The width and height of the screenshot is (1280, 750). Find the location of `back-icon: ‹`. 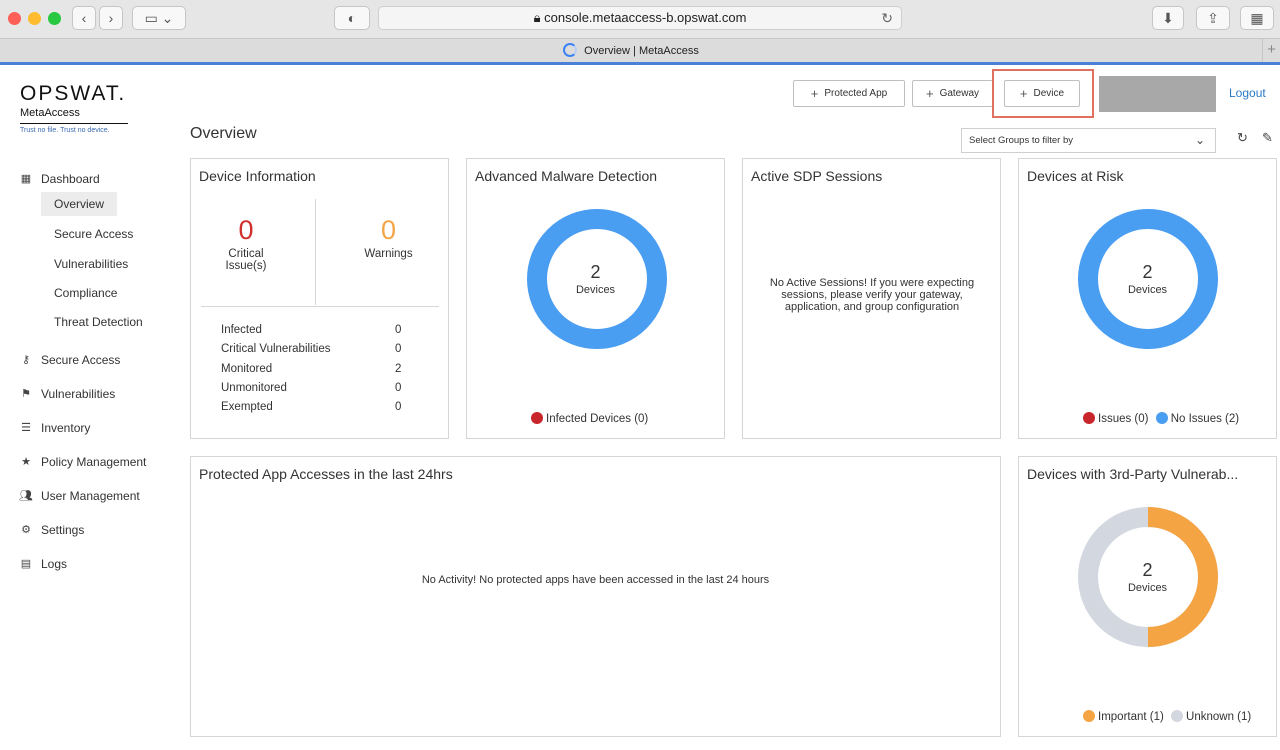

back-icon: ‹ is located at coordinates (84, 18).